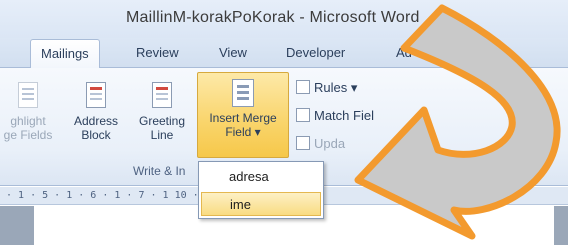 The height and width of the screenshot is (245, 568). What do you see at coordinates (65, 54) in the screenshot?
I see `tab-mailings: Mailings` at bounding box center [65, 54].